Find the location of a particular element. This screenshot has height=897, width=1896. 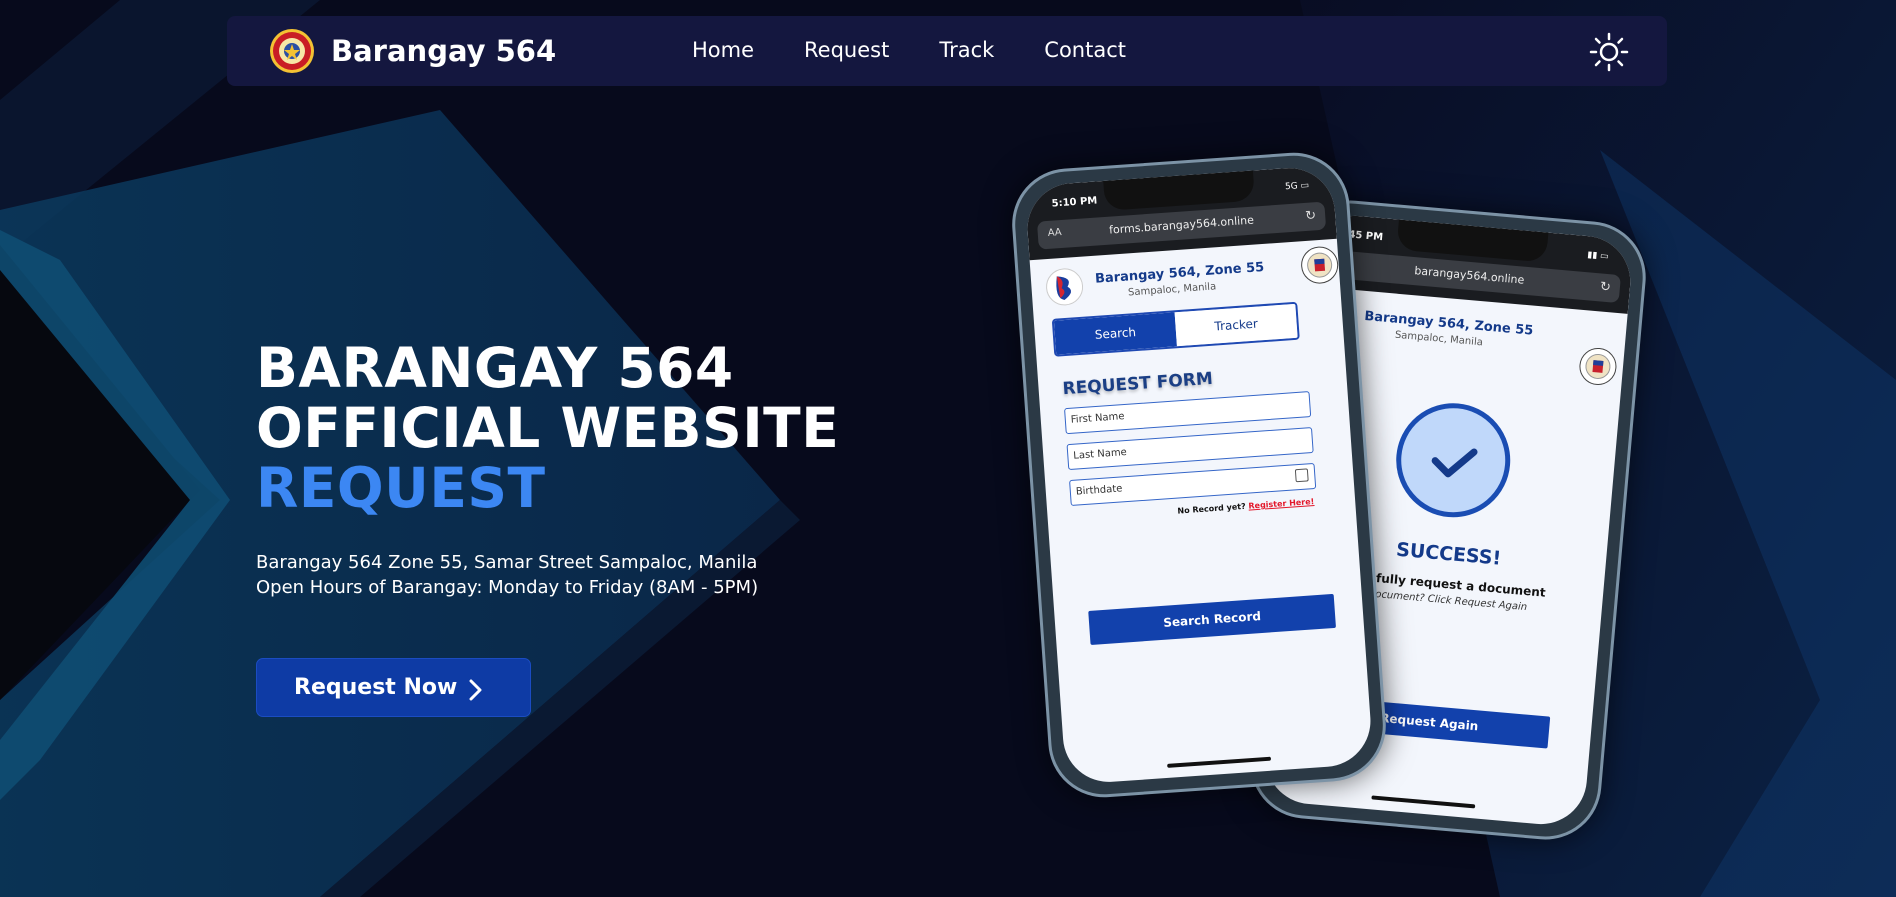

top-navigation: Barangay 564 Home Request Track Contact is located at coordinates (947, 51).